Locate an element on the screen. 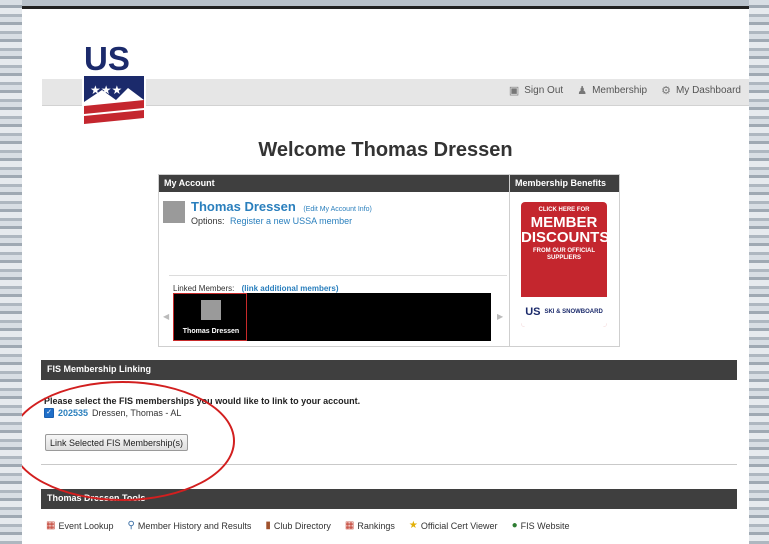  event-lookup-link: ▦ Event Lookup is located at coordinates (80, 526).